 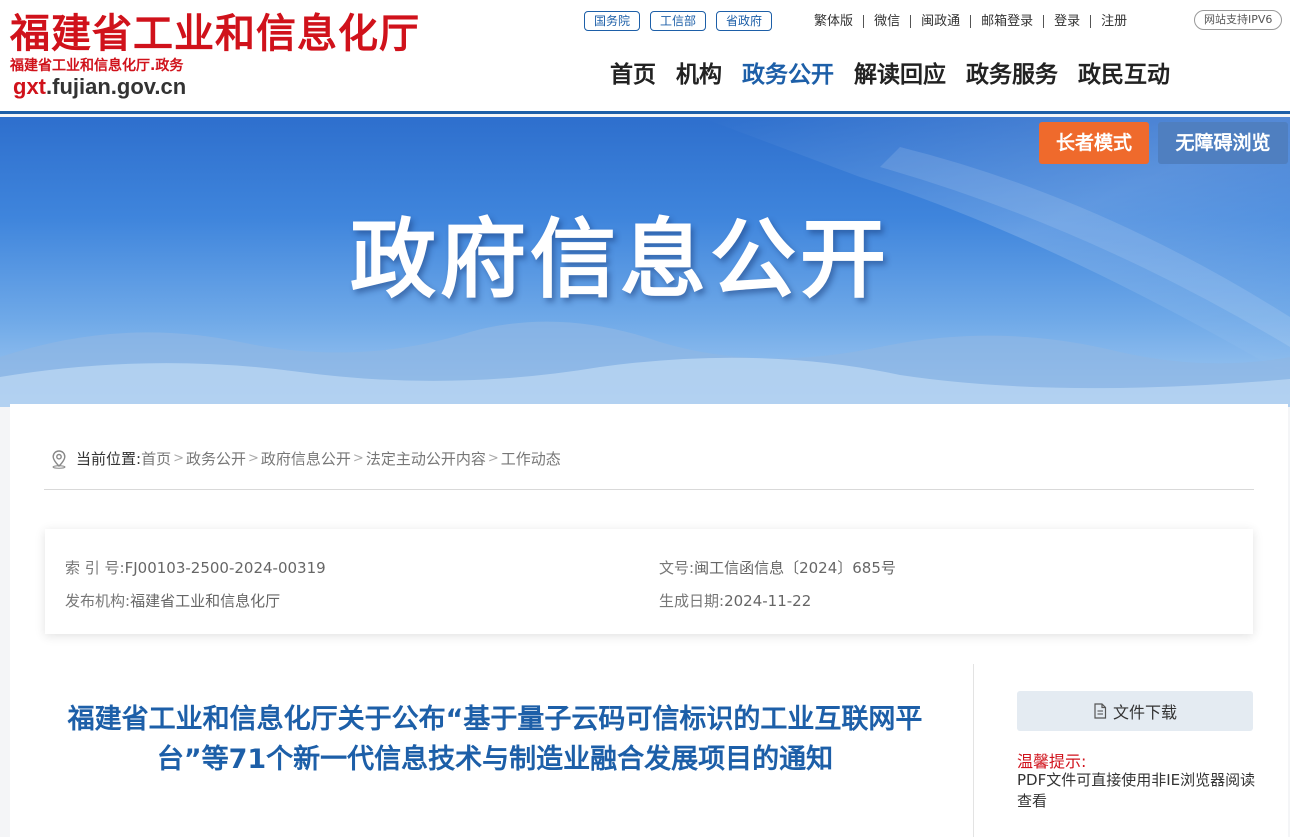 I want to click on breadcrumb-home: 首页, so click(x=156, y=458).